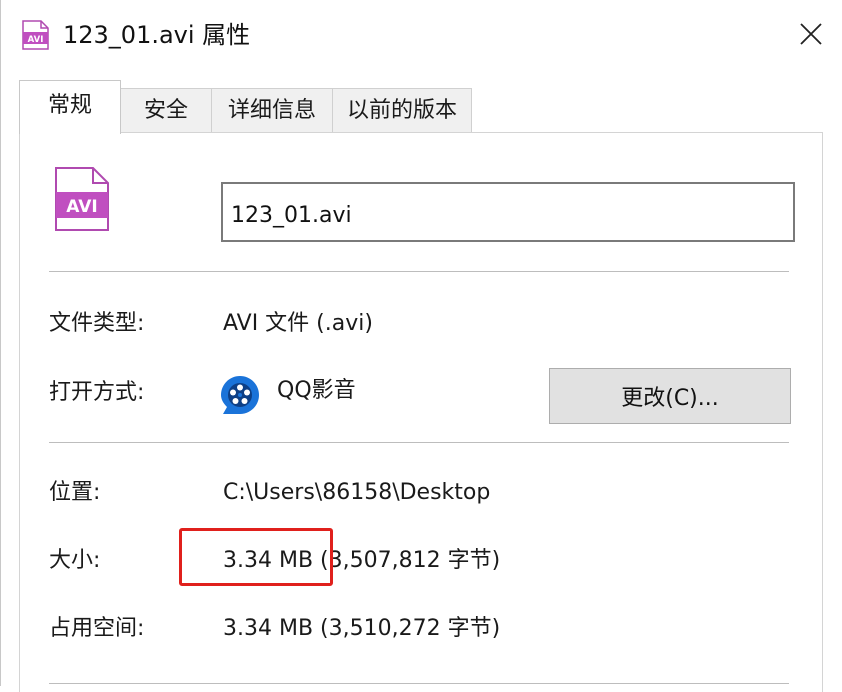  I want to click on avi-icon-text: AVI, so click(36, 40).